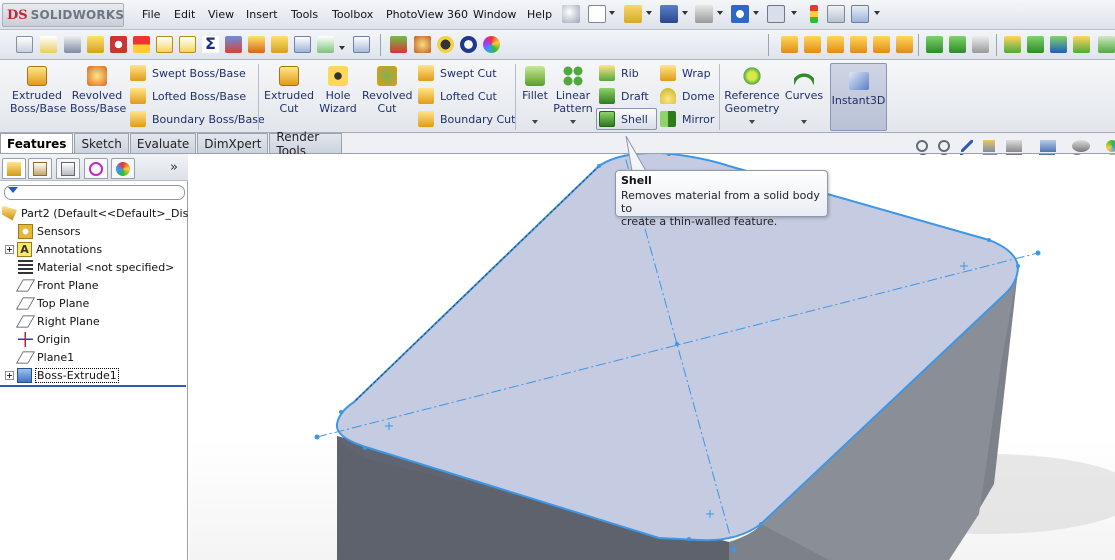 The height and width of the screenshot is (560, 1115). Describe the element at coordinates (118, 44) in the screenshot. I see `measure-icon` at that location.